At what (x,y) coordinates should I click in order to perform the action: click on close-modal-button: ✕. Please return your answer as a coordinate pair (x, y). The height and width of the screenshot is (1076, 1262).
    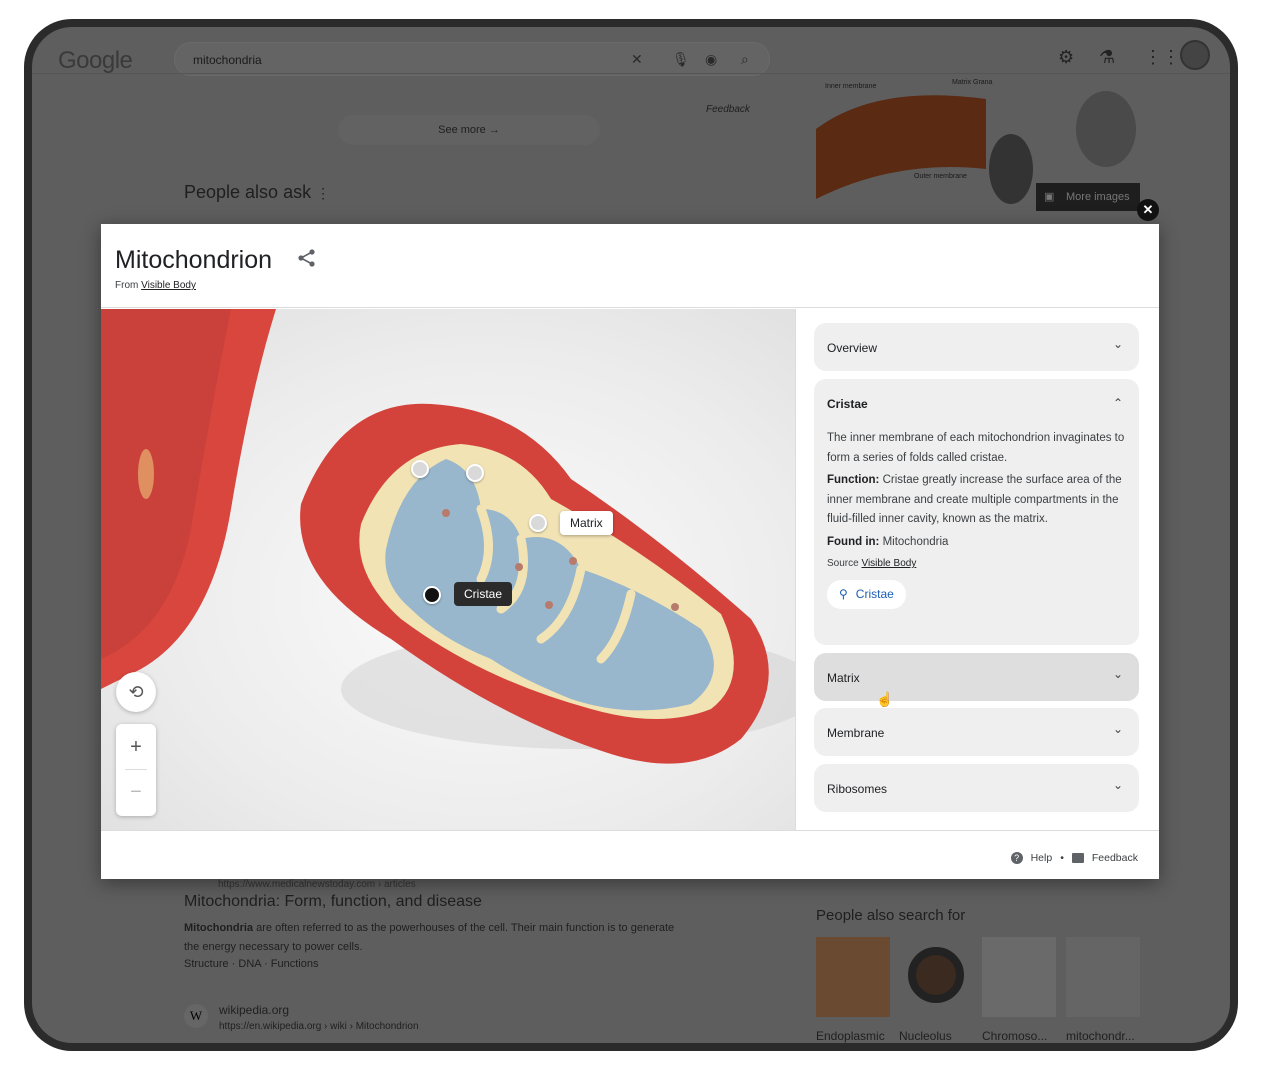
    Looking at the image, I should click on (1148, 210).